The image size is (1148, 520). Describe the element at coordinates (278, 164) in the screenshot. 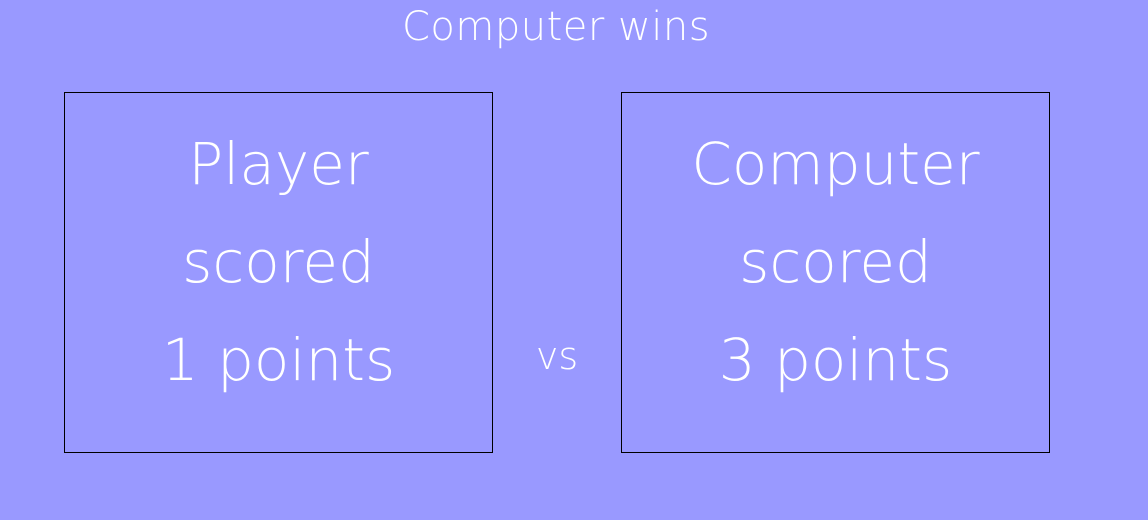

I see `player-name-label: Player` at that location.